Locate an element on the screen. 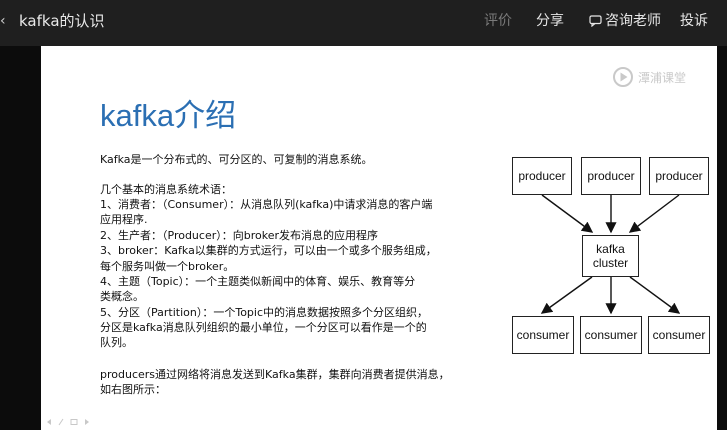 This screenshot has height=430, width=727. slide-control-icons is located at coordinates (71, 422).